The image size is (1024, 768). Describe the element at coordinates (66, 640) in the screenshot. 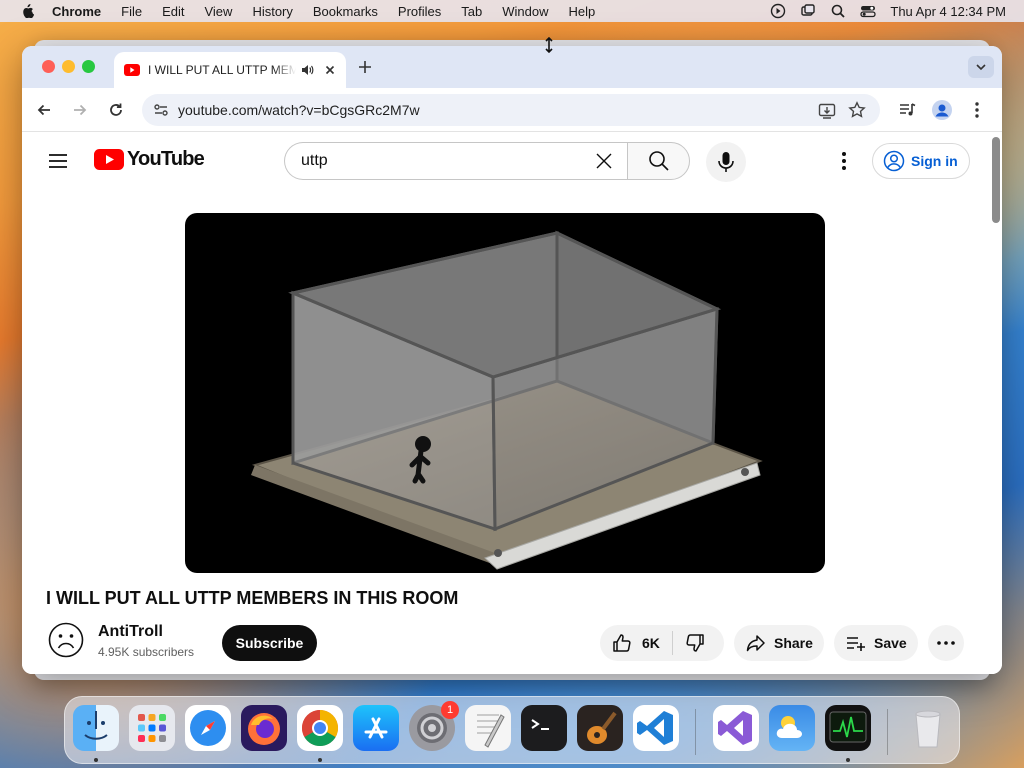

I see `channel-avatar` at that location.